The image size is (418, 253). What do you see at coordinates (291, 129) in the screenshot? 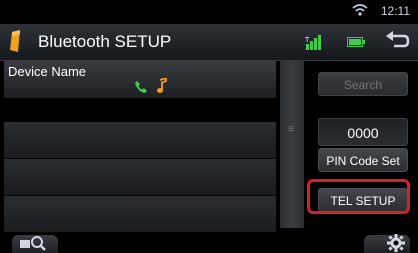
I see `scroll-grip-icon: ≡` at bounding box center [291, 129].